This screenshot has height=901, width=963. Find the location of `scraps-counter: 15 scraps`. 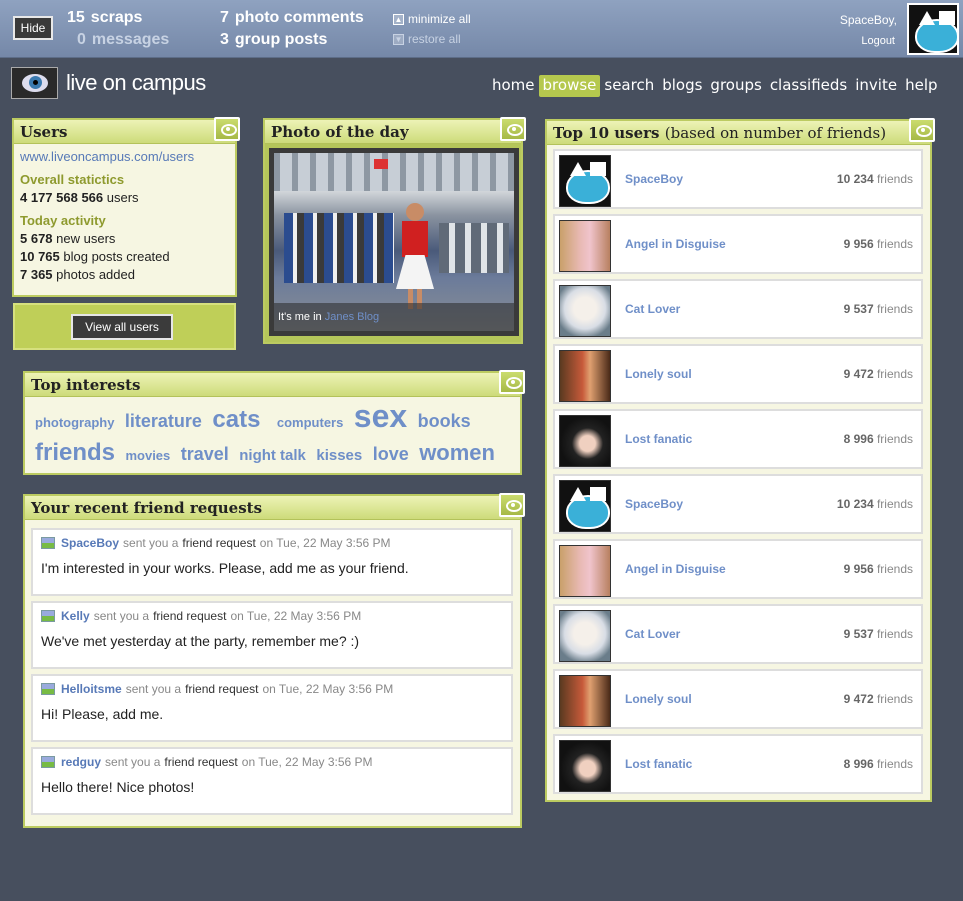

scraps-counter: 15 scraps is located at coordinates (104, 18).